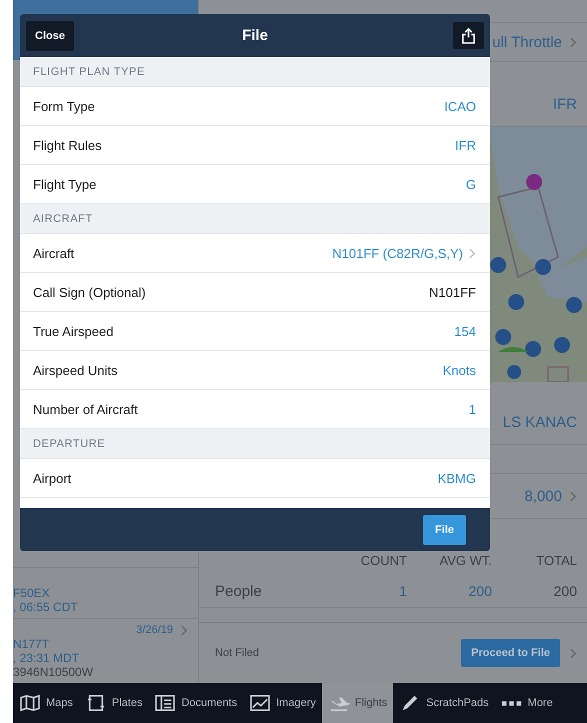 The image size is (587, 723). Describe the element at coordinates (31, 644) in the screenshot. I see `flight-detail: N177T` at that location.